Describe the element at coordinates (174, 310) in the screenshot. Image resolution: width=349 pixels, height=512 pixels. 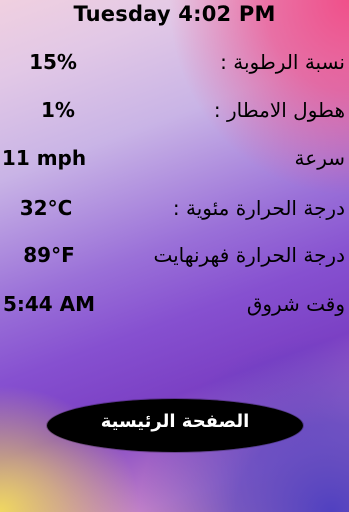
I see `sunrise-row: 5:44 AM وقت شروق` at that location.